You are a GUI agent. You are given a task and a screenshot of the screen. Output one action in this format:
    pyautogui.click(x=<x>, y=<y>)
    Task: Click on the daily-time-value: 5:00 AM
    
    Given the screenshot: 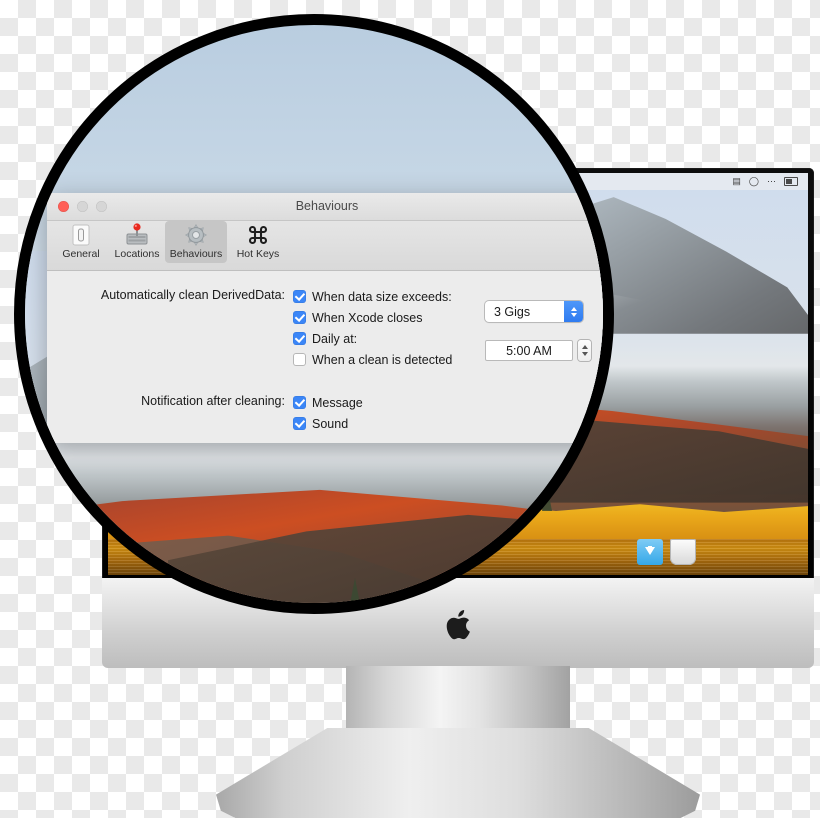 What is the action you would take?
    pyautogui.click(x=529, y=350)
    